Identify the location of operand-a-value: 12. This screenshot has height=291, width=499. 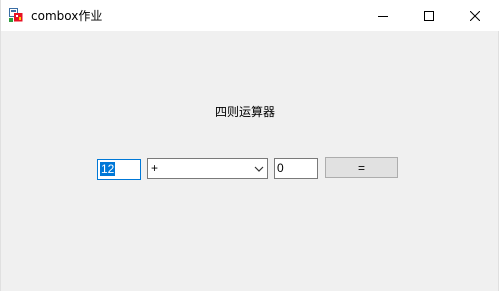
(108, 169).